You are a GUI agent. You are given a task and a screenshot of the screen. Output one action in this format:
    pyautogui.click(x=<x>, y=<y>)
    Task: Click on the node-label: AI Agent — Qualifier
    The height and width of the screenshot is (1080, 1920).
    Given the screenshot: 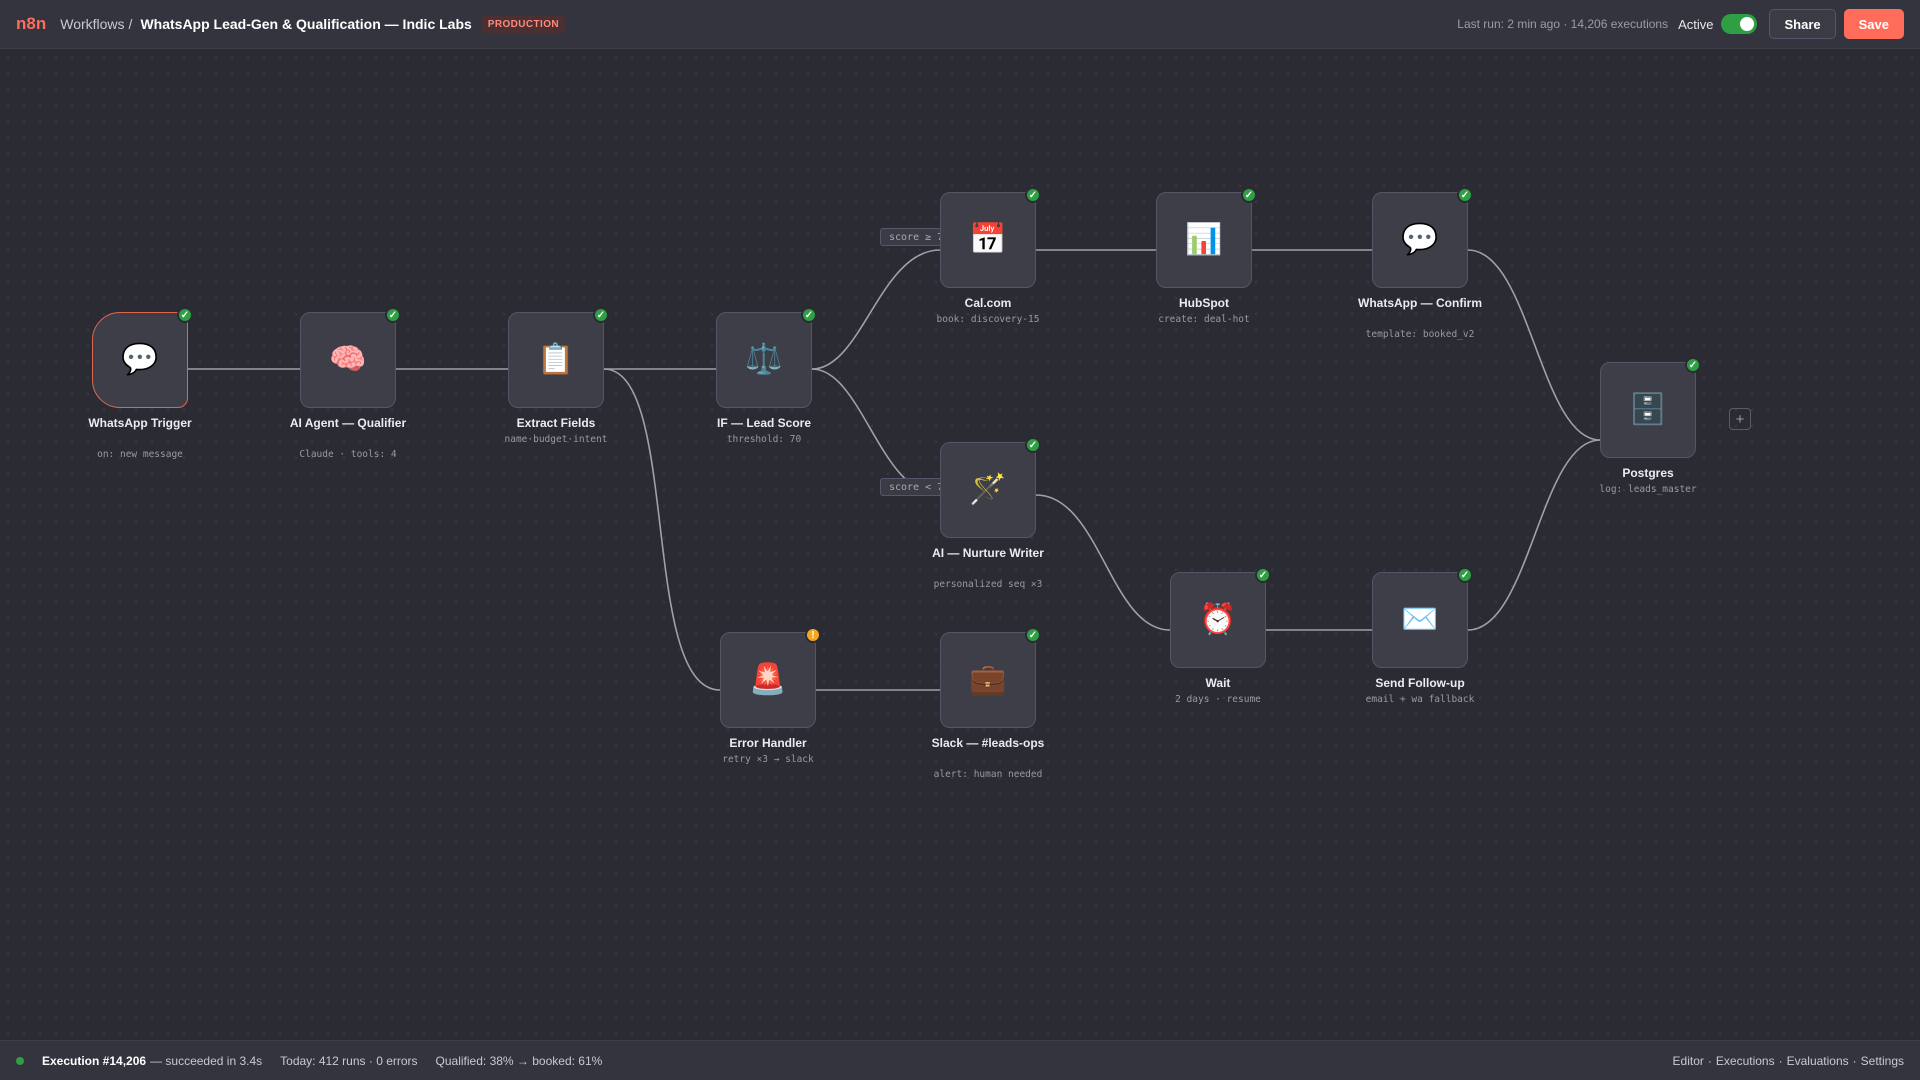 What is the action you would take?
    pyautogui.click(x=348, y=423)
    